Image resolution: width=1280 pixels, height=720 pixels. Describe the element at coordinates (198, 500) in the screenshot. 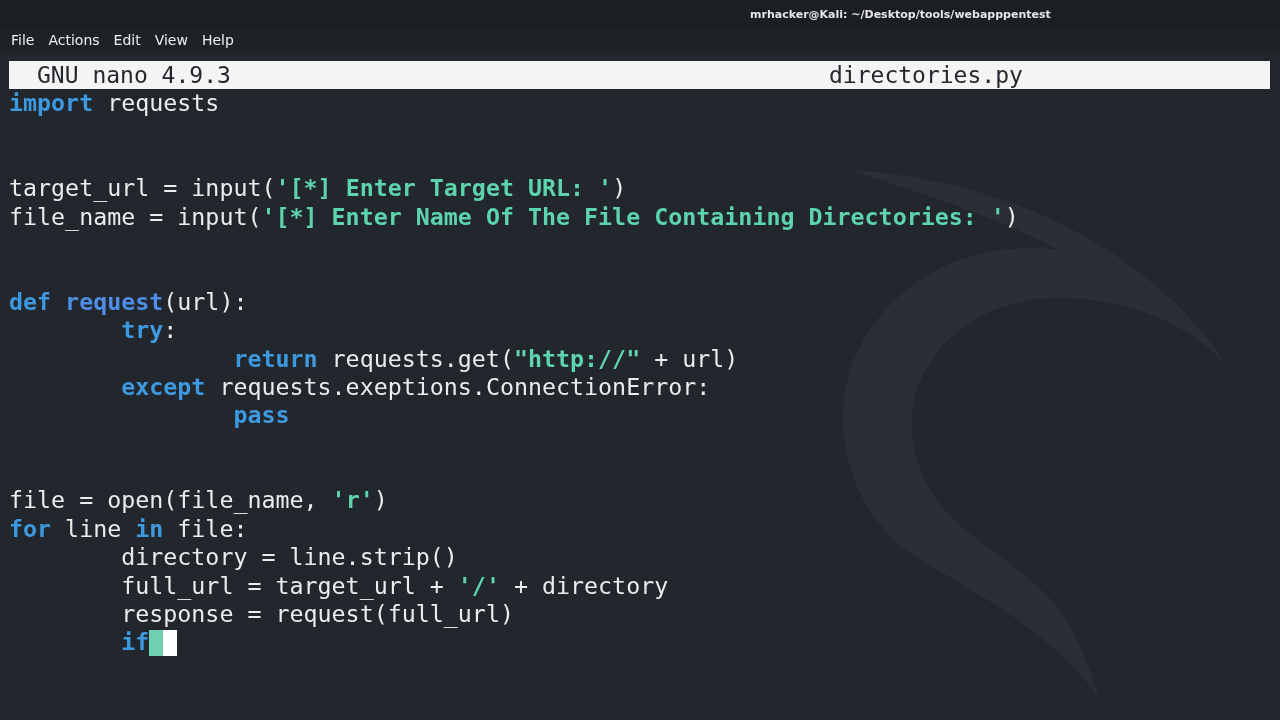

I see `code-line: file = open(file_name, 'r')` at that location.